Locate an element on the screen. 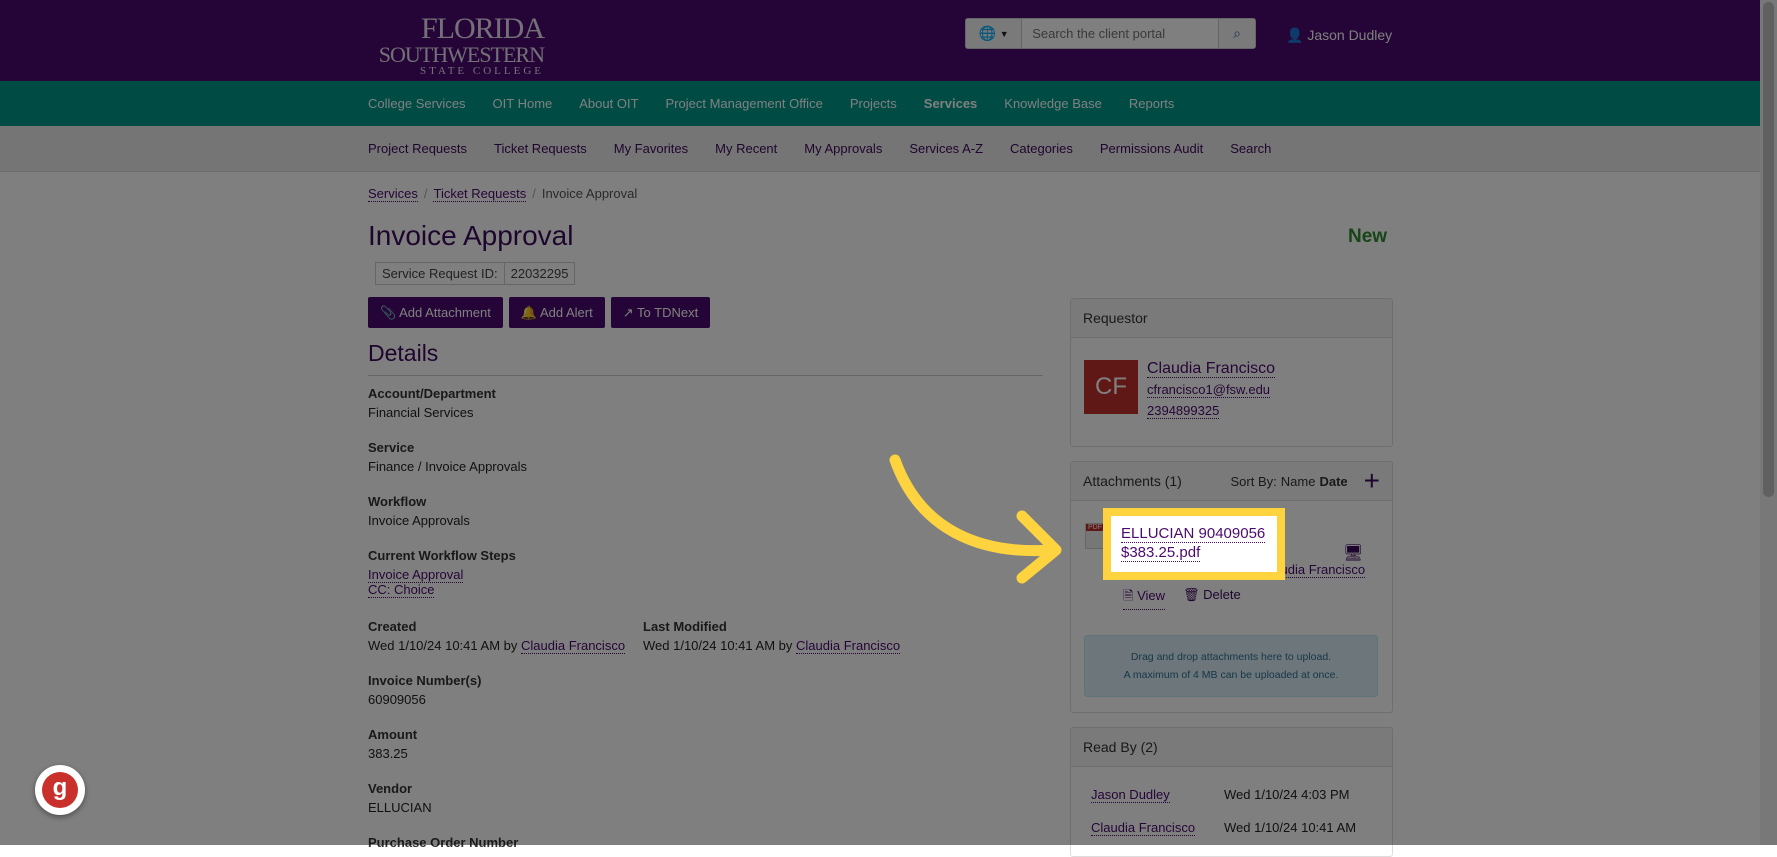 The width and height of the screenshot is (1777, 857). pointer-arrow-icon is located at coordinates (975, 519).